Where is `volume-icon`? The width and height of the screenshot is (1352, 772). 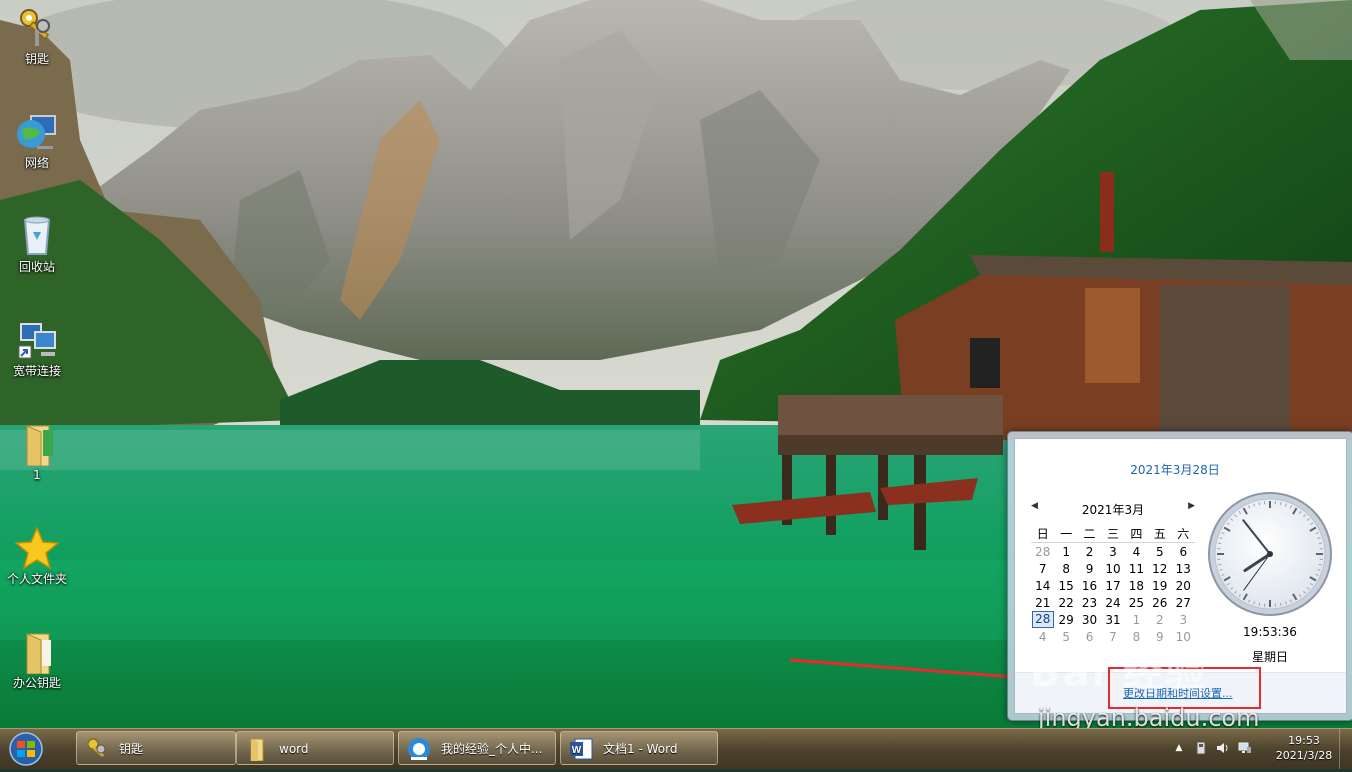
volume-icon is located at coordinates (1223, 748).